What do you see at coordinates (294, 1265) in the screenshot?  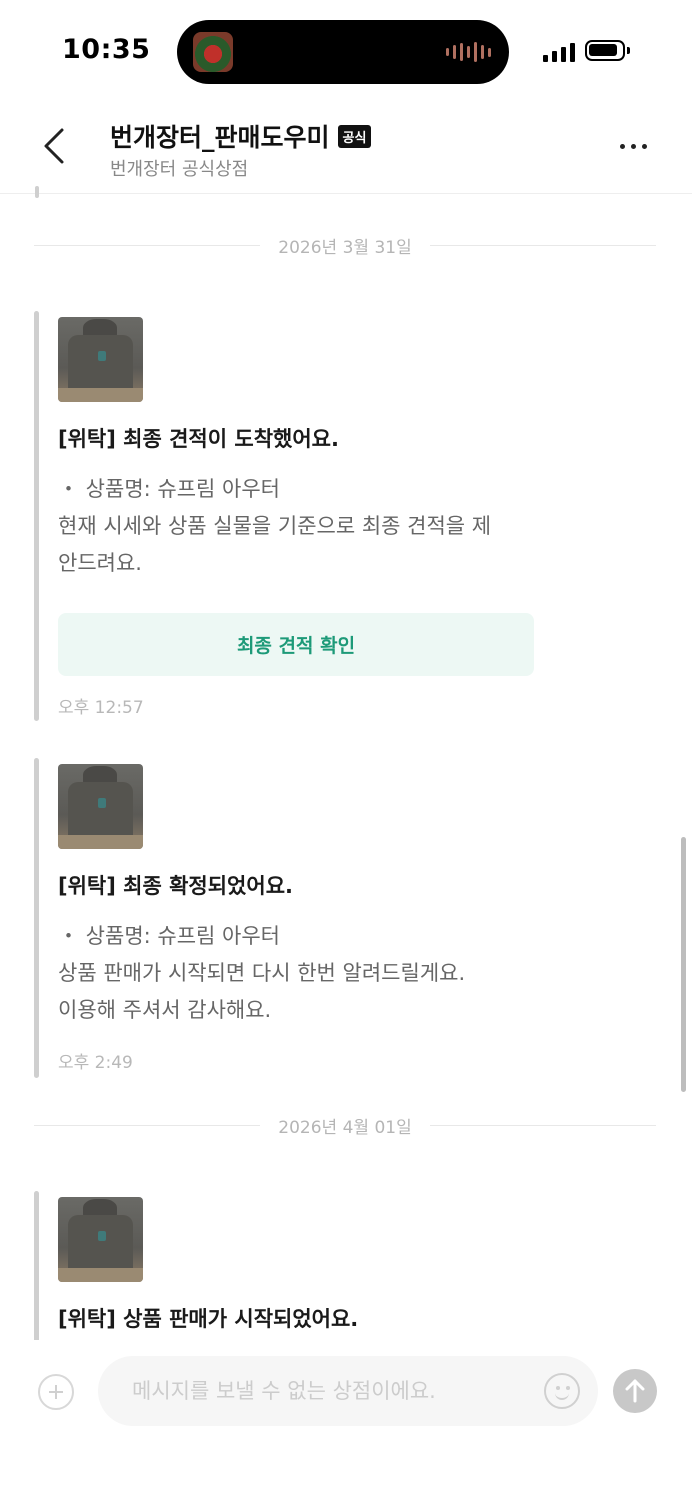 I see `message-card: [위탁] 상품 판매가 시작되었어요.` at bounding box center [294, 1265].